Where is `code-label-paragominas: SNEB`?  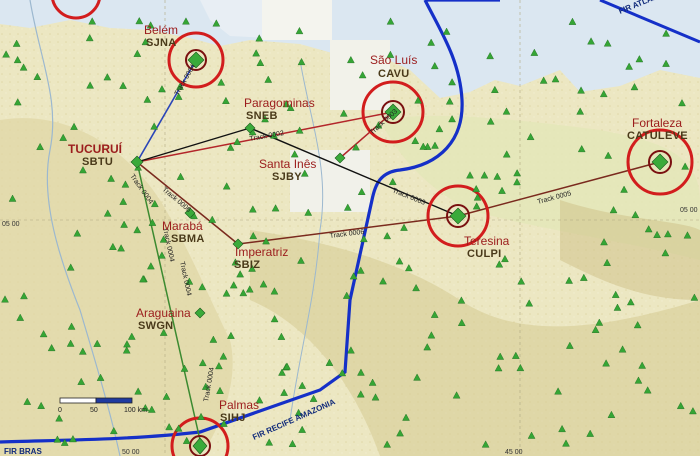 code-label-paragominas: SNEB is located at coordinates (262, 116).